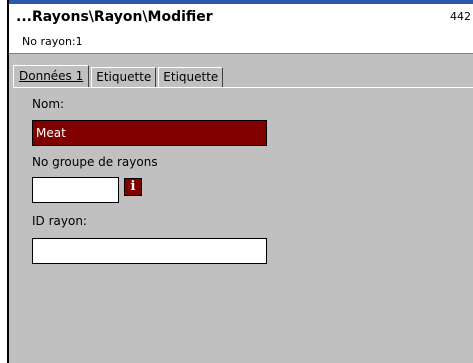 The height and width of the screenshot is (363, 473). I want to click on tab-etiquette-2: Etiquette, so click(191, 77).